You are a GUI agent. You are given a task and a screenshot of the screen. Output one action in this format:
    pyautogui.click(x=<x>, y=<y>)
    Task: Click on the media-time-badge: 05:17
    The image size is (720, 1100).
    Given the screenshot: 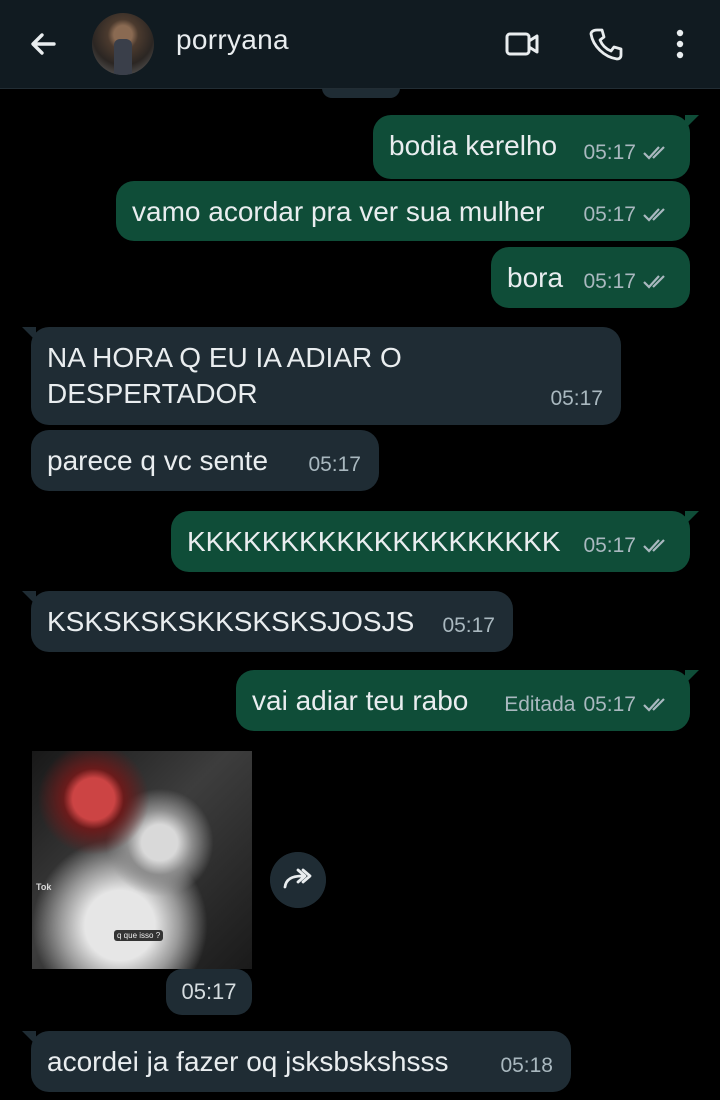 What is the action you would take?
    pyautogui.click(x=209, y=992)
    